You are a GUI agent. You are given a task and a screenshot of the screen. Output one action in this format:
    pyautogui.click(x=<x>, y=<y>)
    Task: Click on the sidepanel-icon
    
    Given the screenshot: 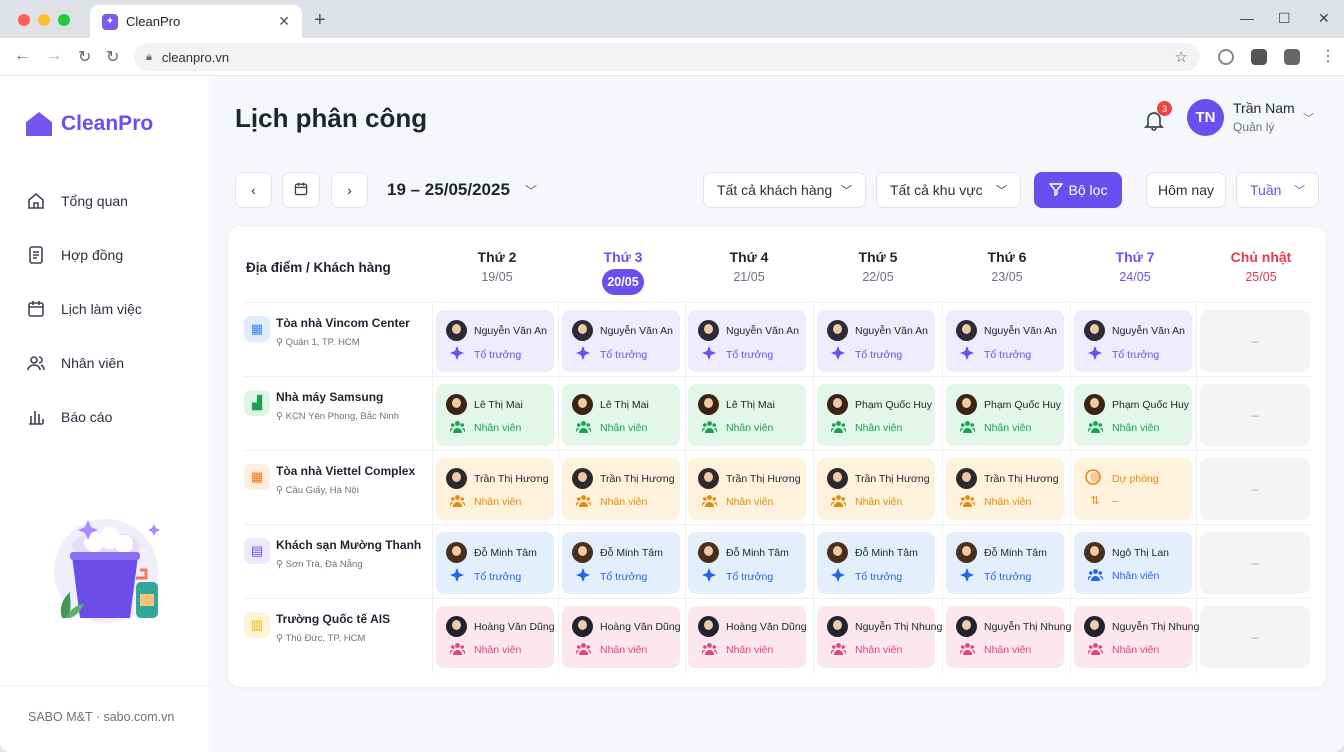 What is the action you would take?
    pyautogui.click(x=1292, y=57)
    